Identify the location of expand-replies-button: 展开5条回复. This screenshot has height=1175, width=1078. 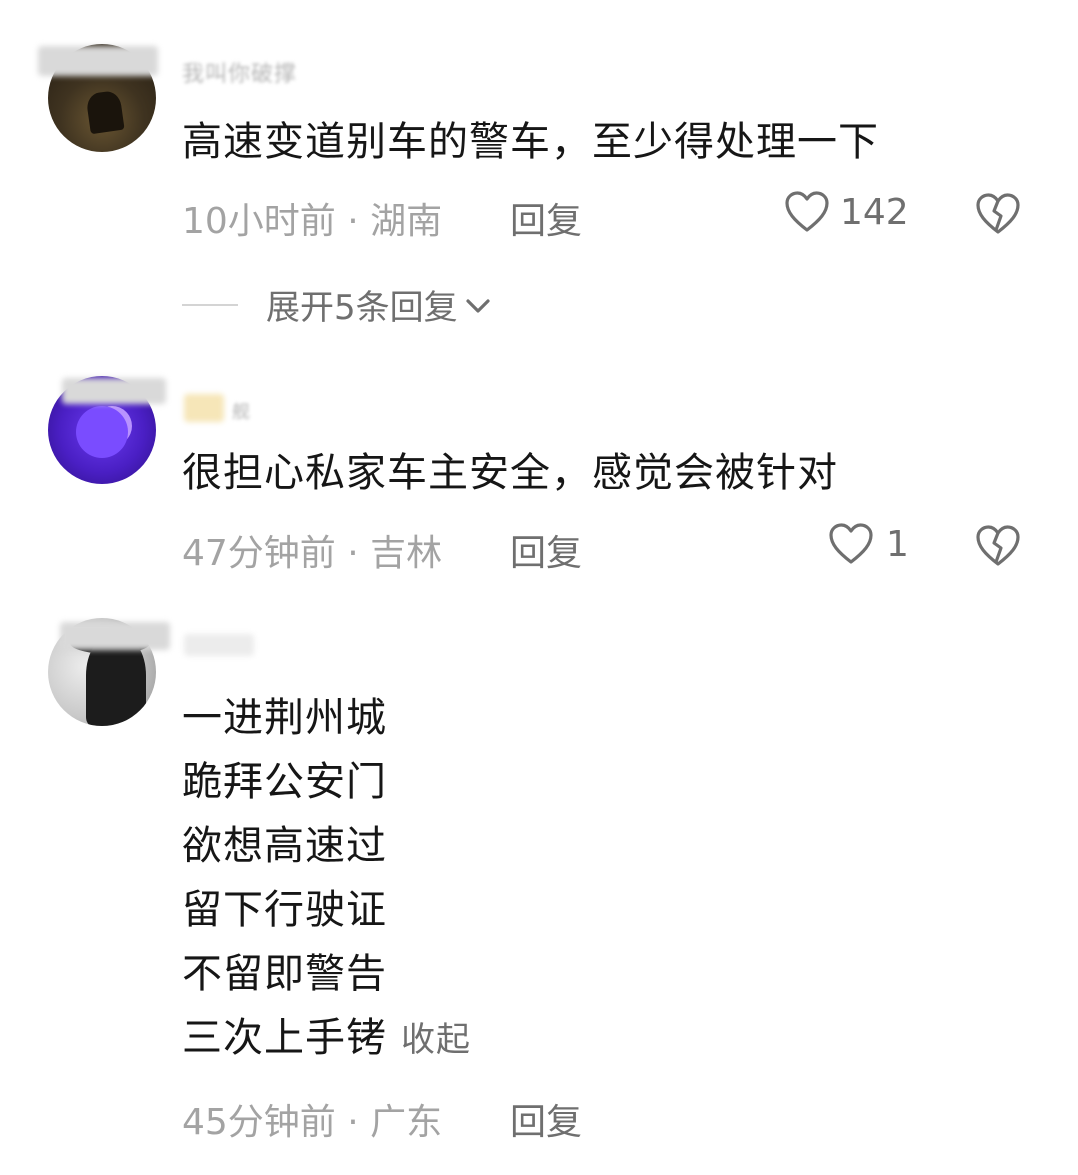
(337, 304).